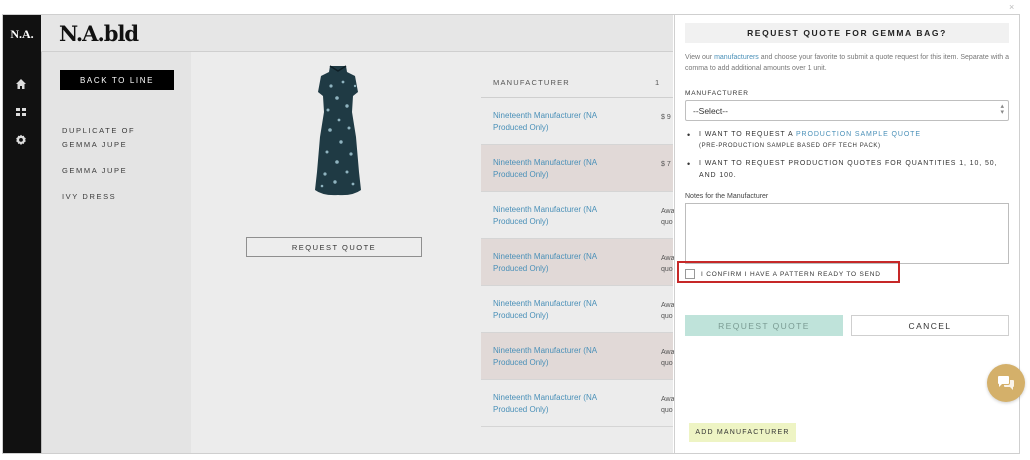 The height and width of the screenshot is (460, 1030). What do you see at coordinates (717, 93) in the screenshot?
I see `manufacturer-label: MANUFACTURER` at bounding box center [717, 93].